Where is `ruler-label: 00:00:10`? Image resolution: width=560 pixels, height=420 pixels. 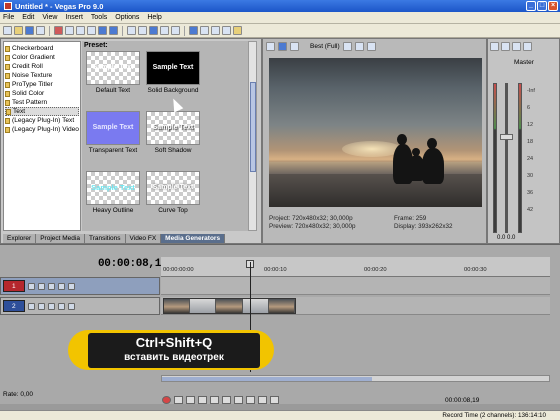 ruler-label: 00:00:10 is located at coordinates (275, 270).